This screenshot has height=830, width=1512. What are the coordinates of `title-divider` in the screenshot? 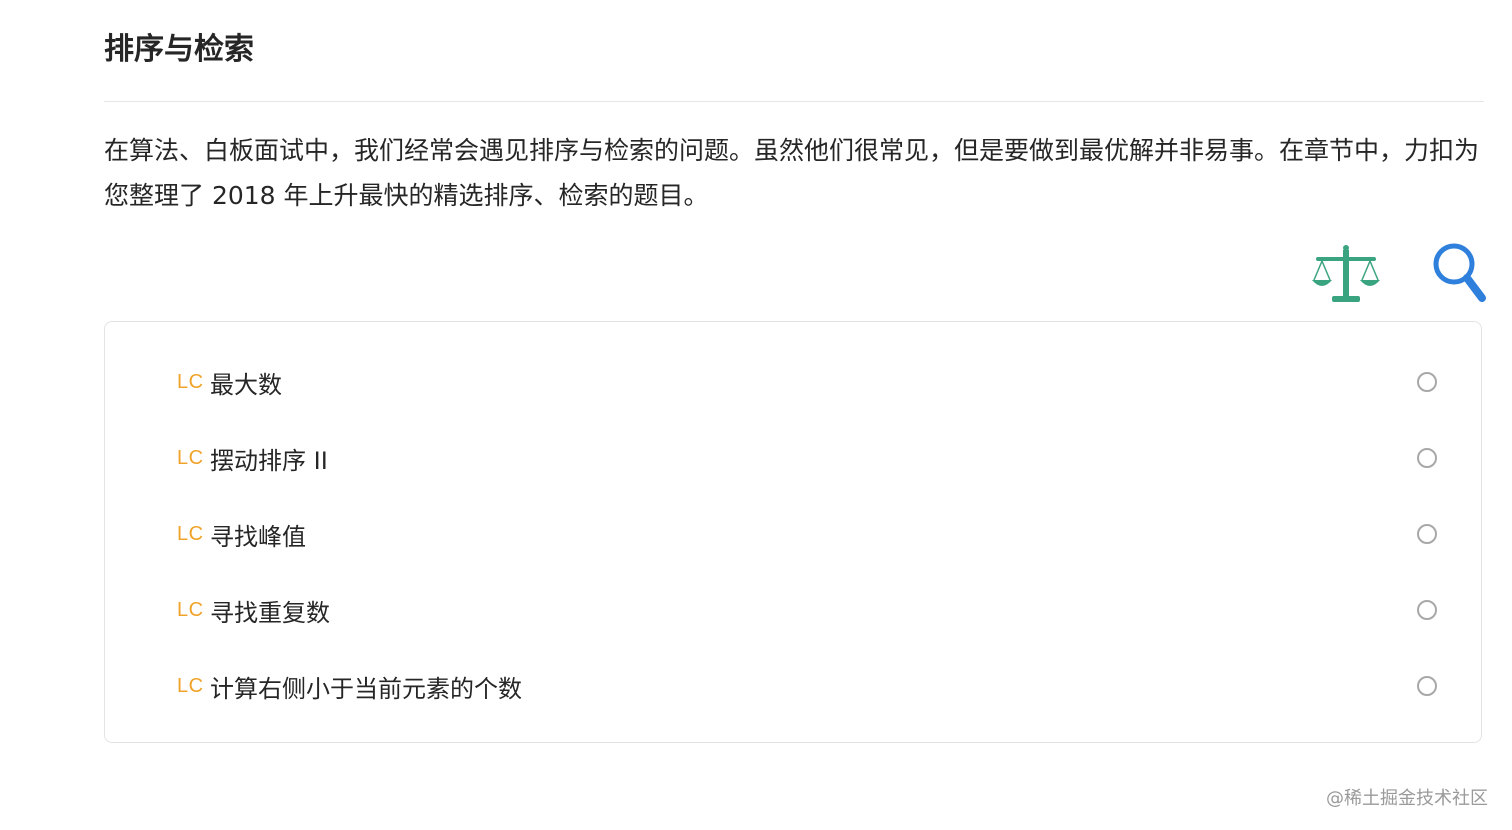 It's located at (794, 101).